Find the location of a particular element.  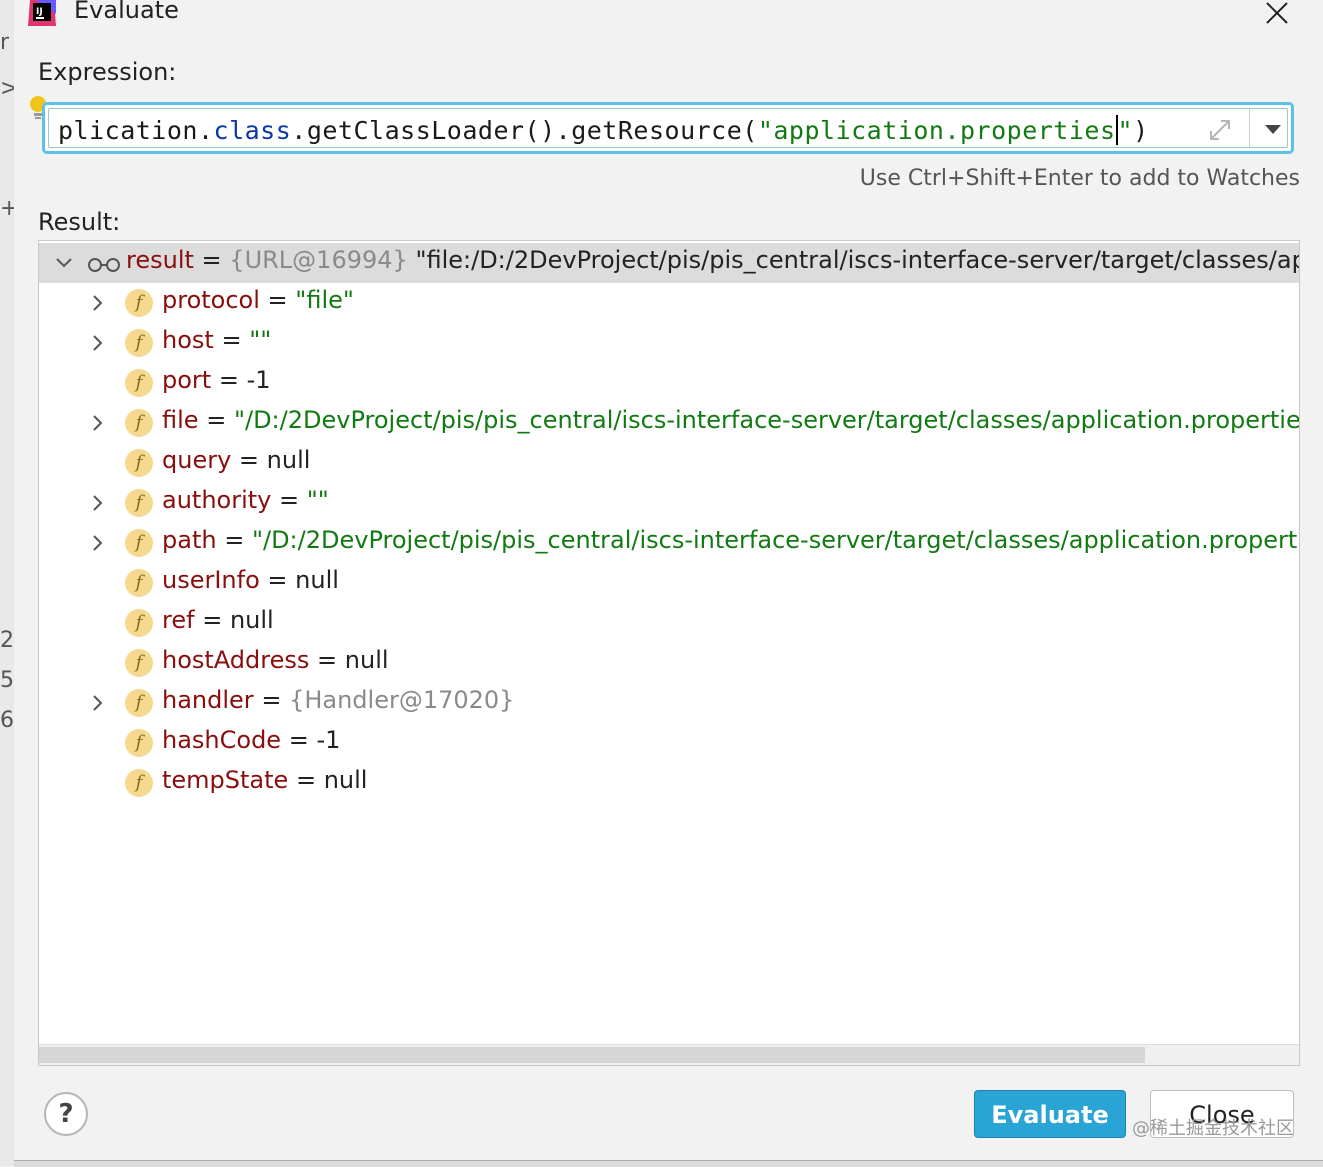

expr-seg: plication. is located at coordinates (136, 130).